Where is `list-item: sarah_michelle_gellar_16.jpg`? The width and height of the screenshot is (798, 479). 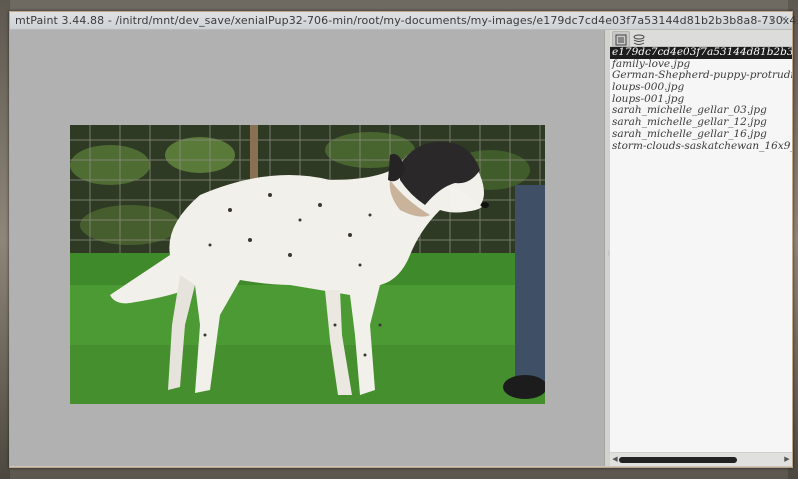 list-item: sarah_michelle_gellar_16.jpg is located at coordinates (701, 134).